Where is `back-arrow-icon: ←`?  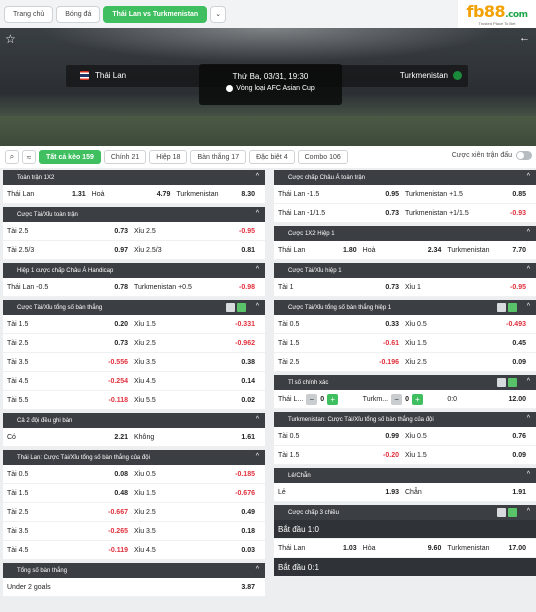
back-arrow-icon: ← is located at coordinates (524, 38).